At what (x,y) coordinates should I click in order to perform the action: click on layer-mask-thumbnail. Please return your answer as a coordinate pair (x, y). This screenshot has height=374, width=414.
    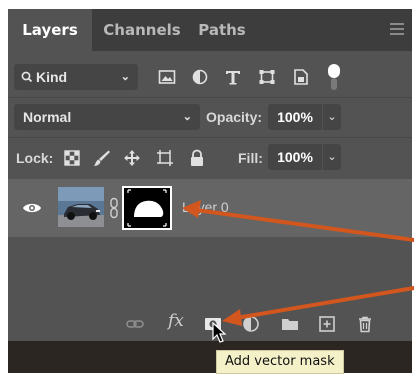
    Looking at the image, I should click on (147, 208).